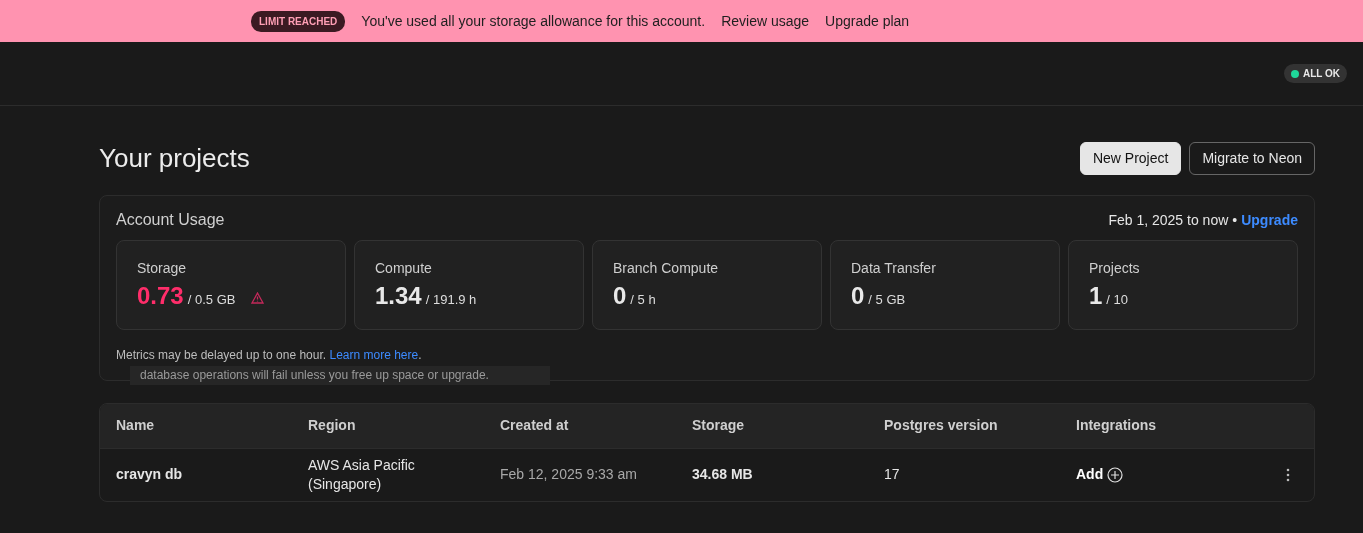 The width and height of the screenshot is (1363, 533). I want to click on tooltip: database operations will fail unless you free up space or upgrade., so click(340, 375).